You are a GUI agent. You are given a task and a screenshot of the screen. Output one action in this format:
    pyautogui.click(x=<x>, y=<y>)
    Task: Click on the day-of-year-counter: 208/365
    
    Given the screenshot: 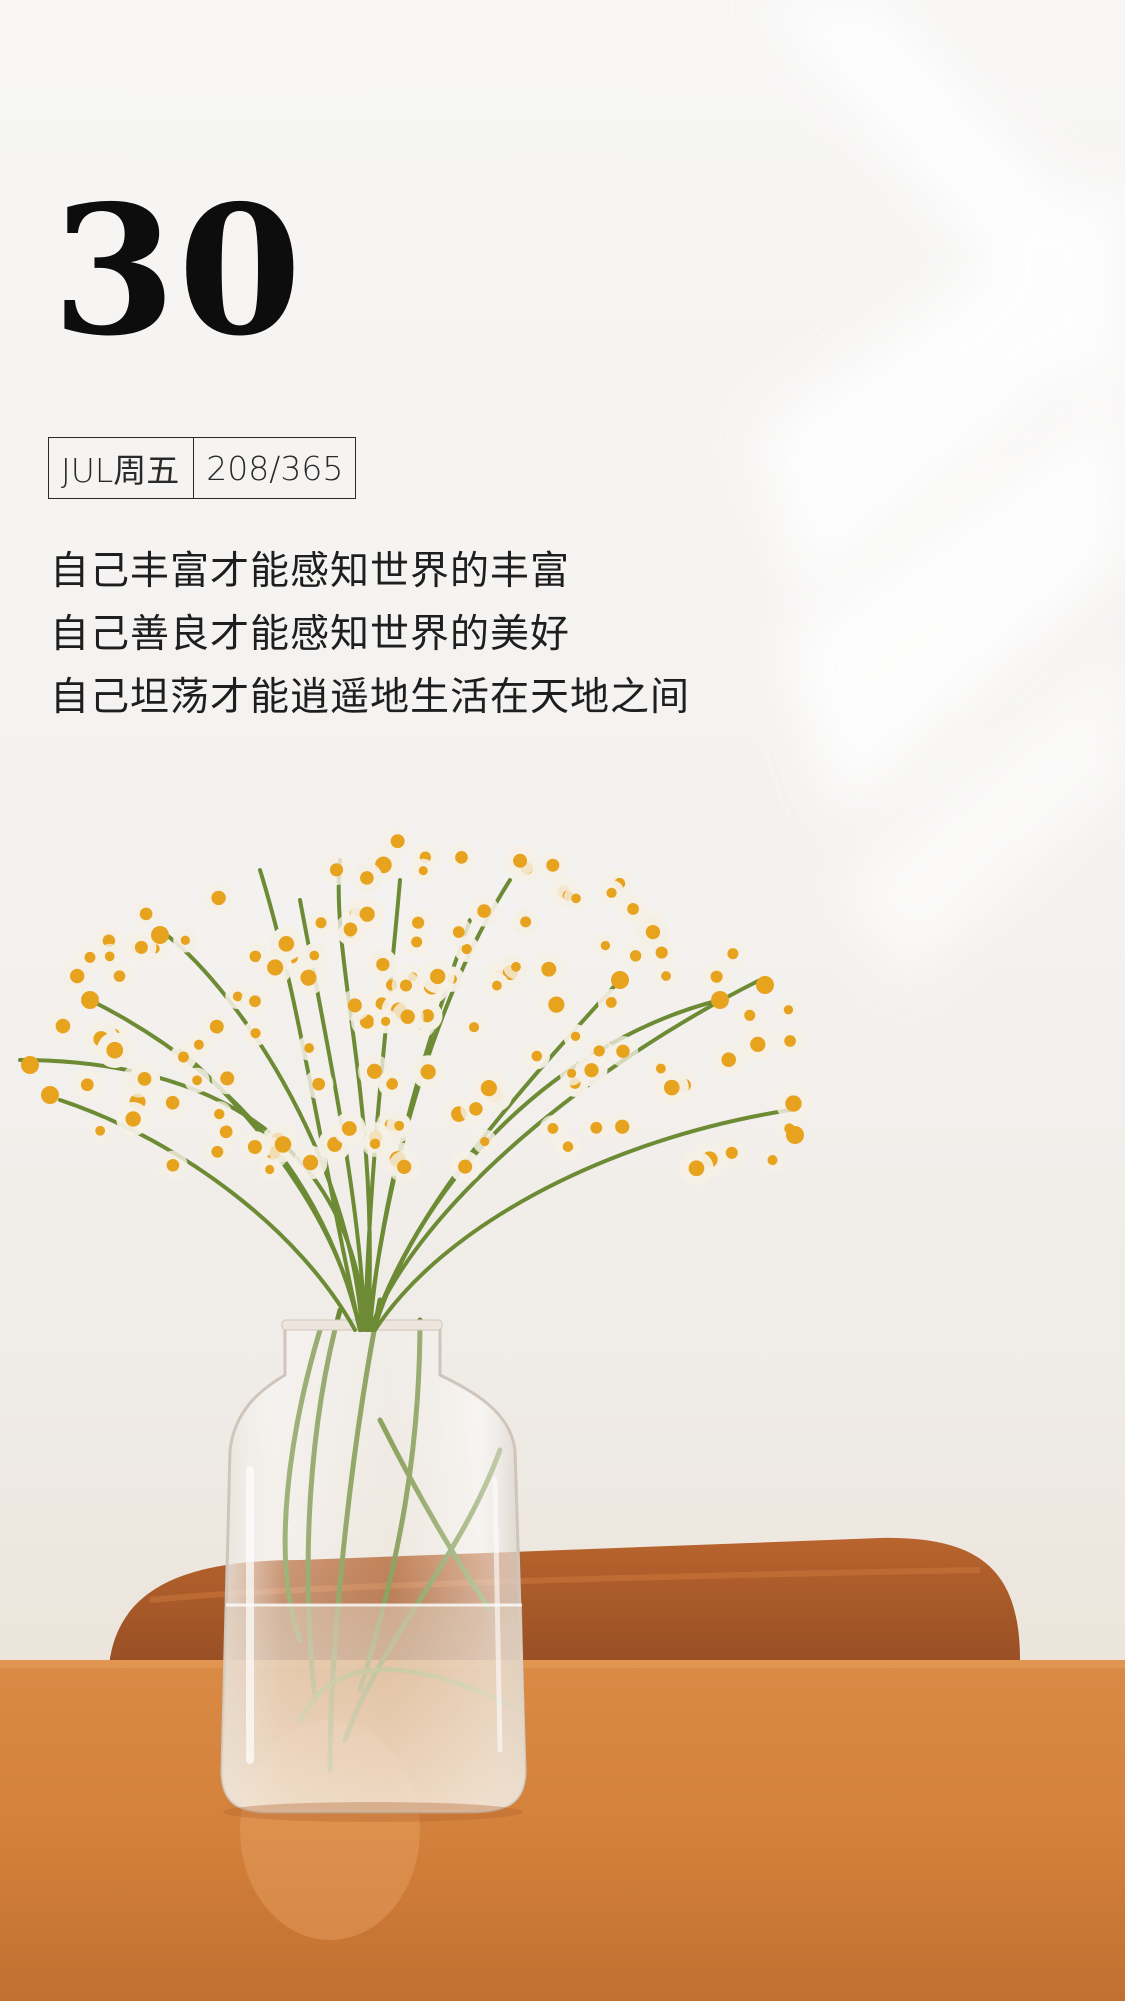 What is the action you would take?
    pyautogui.click(x=274, y=468)
    